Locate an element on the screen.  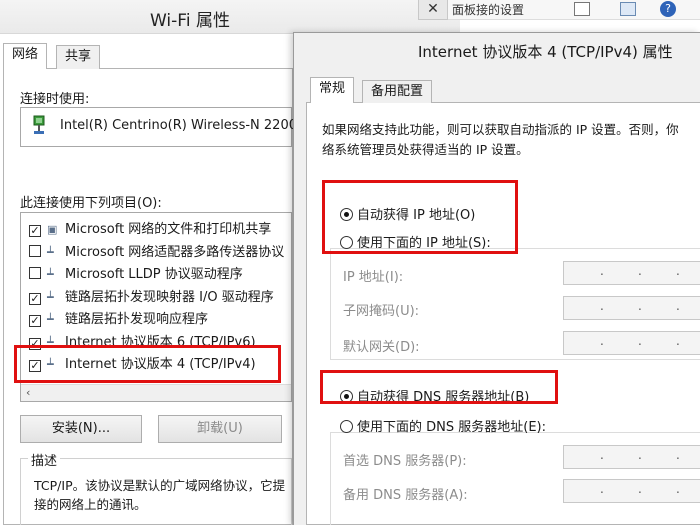
manual-dns-radio: 使用下面的 DNS 服务器地址(E): is located at coordinates (443, 425).